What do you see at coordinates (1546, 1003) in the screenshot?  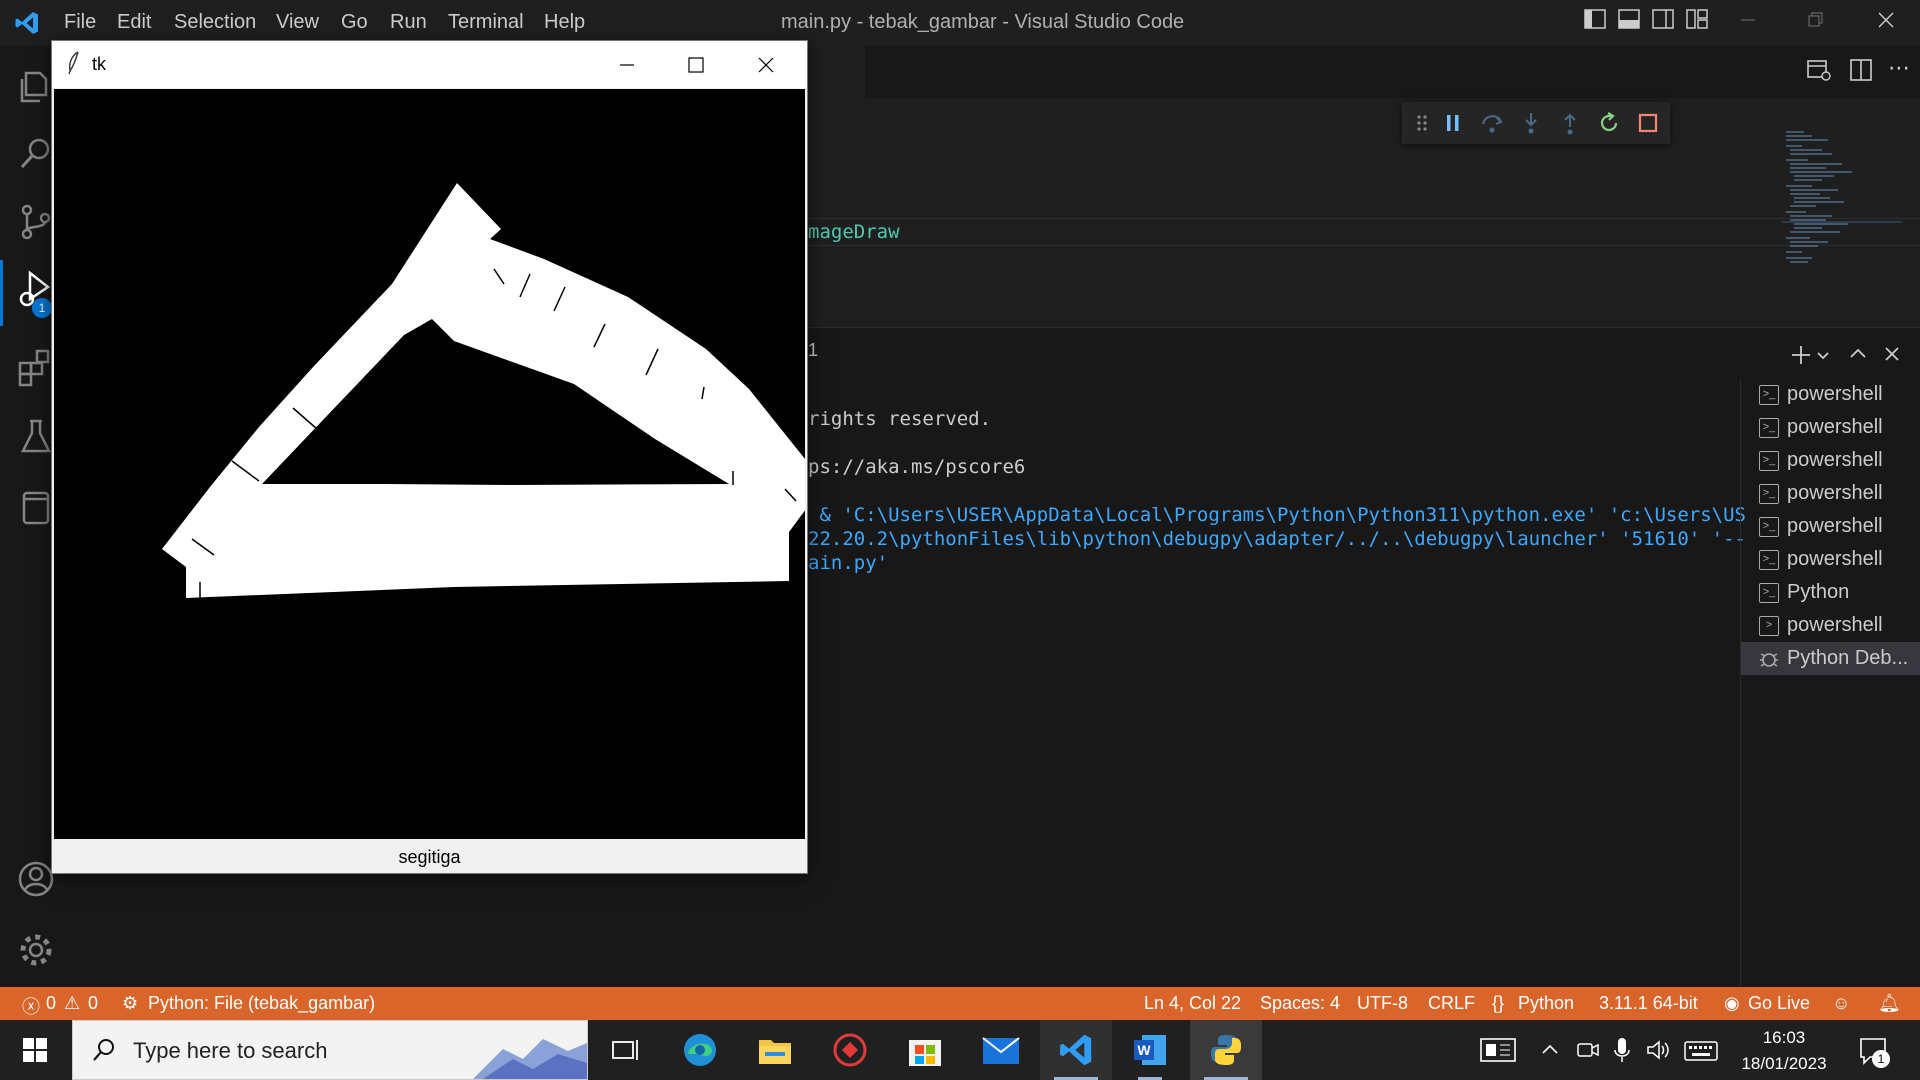 I see `language-mode: Python` at bounding box center [1546, 1003].